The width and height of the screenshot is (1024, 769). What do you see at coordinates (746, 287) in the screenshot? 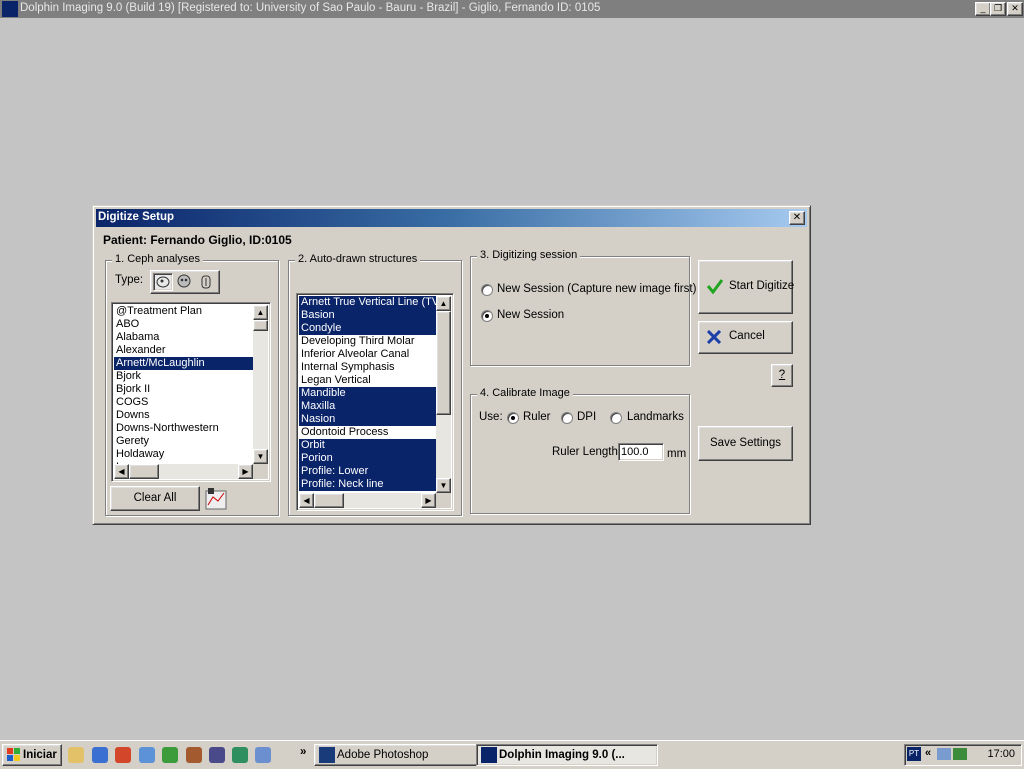
I see `start-digitize-button: Start Digitize` at bounding box center [746, 287].